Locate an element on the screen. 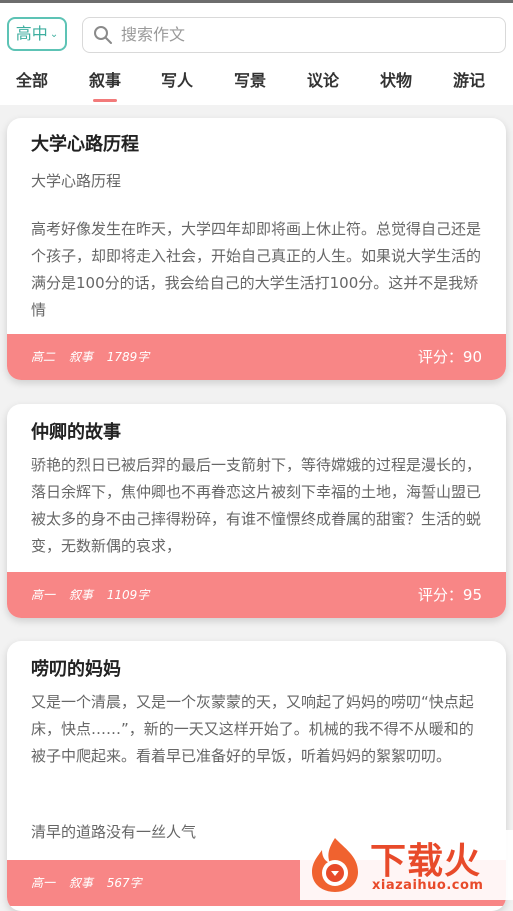  category-tabs: 全部 叙事 写人 写景 议论 状物 游记 is located at coordinates (256, 84).